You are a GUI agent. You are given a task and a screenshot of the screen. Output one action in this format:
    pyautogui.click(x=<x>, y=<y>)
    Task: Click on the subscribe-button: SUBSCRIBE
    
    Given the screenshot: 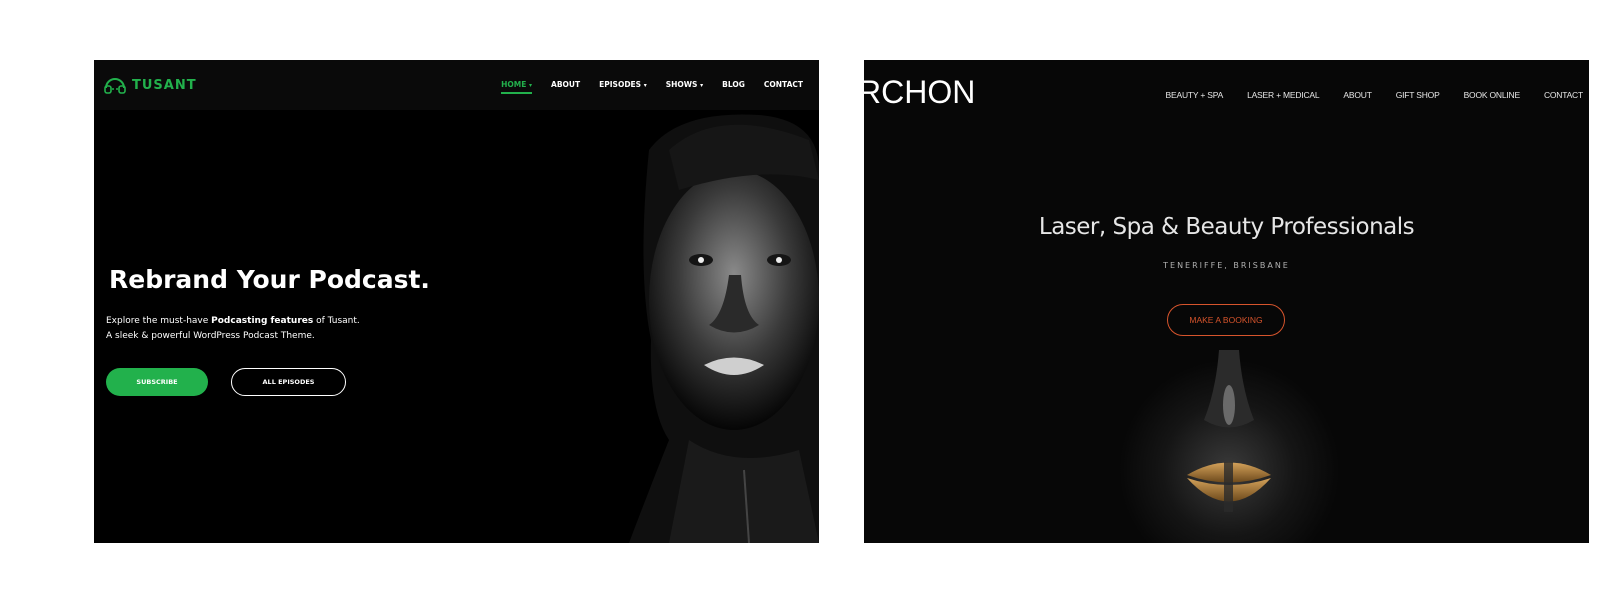 What is the action you would take?
    pyautogui.click(x=157, y=382)
    